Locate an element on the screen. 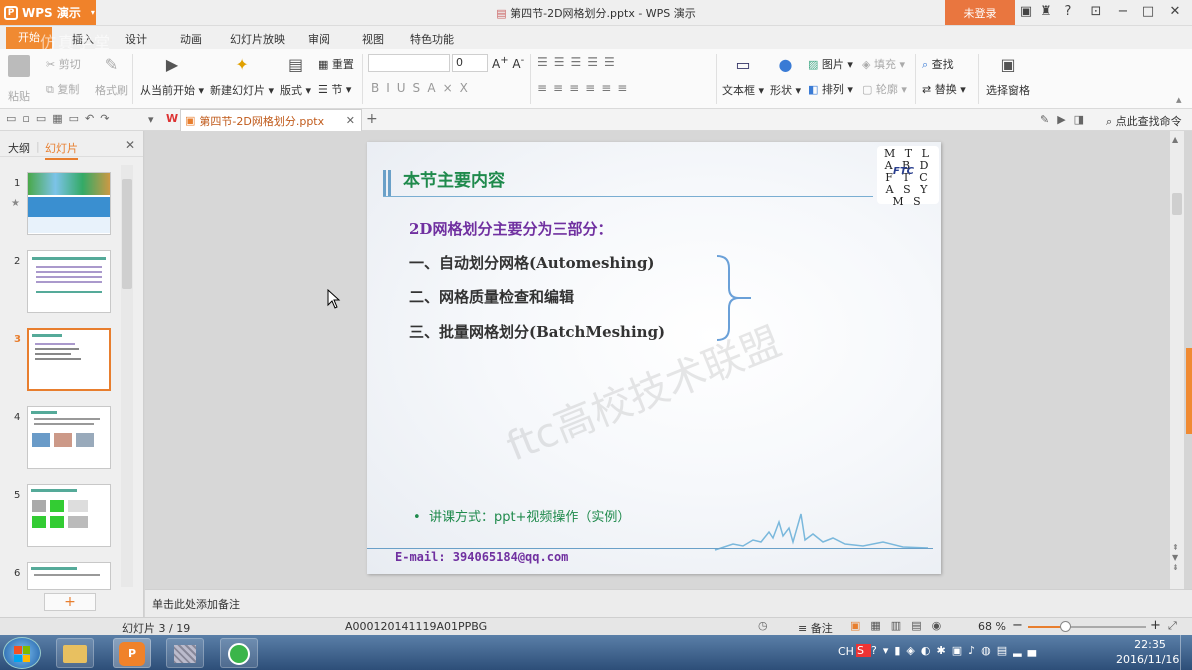 This screenshot has height=670, width=1192. zoom-slider-handle is located at coordinates (1065, 626).